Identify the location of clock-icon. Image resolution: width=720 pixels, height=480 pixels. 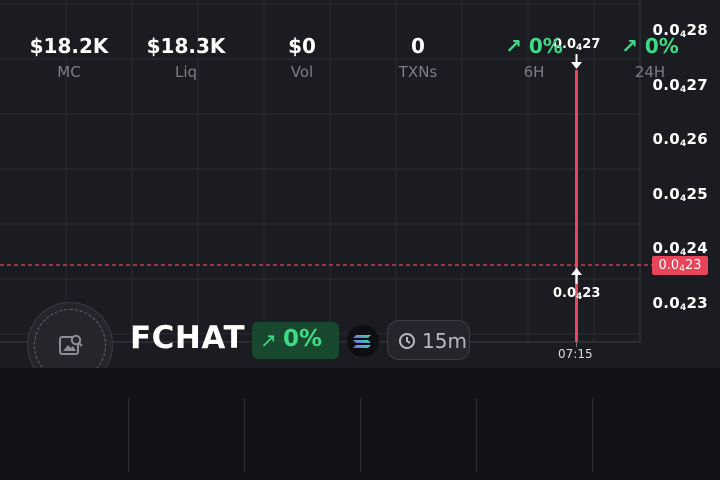
(407, 341).